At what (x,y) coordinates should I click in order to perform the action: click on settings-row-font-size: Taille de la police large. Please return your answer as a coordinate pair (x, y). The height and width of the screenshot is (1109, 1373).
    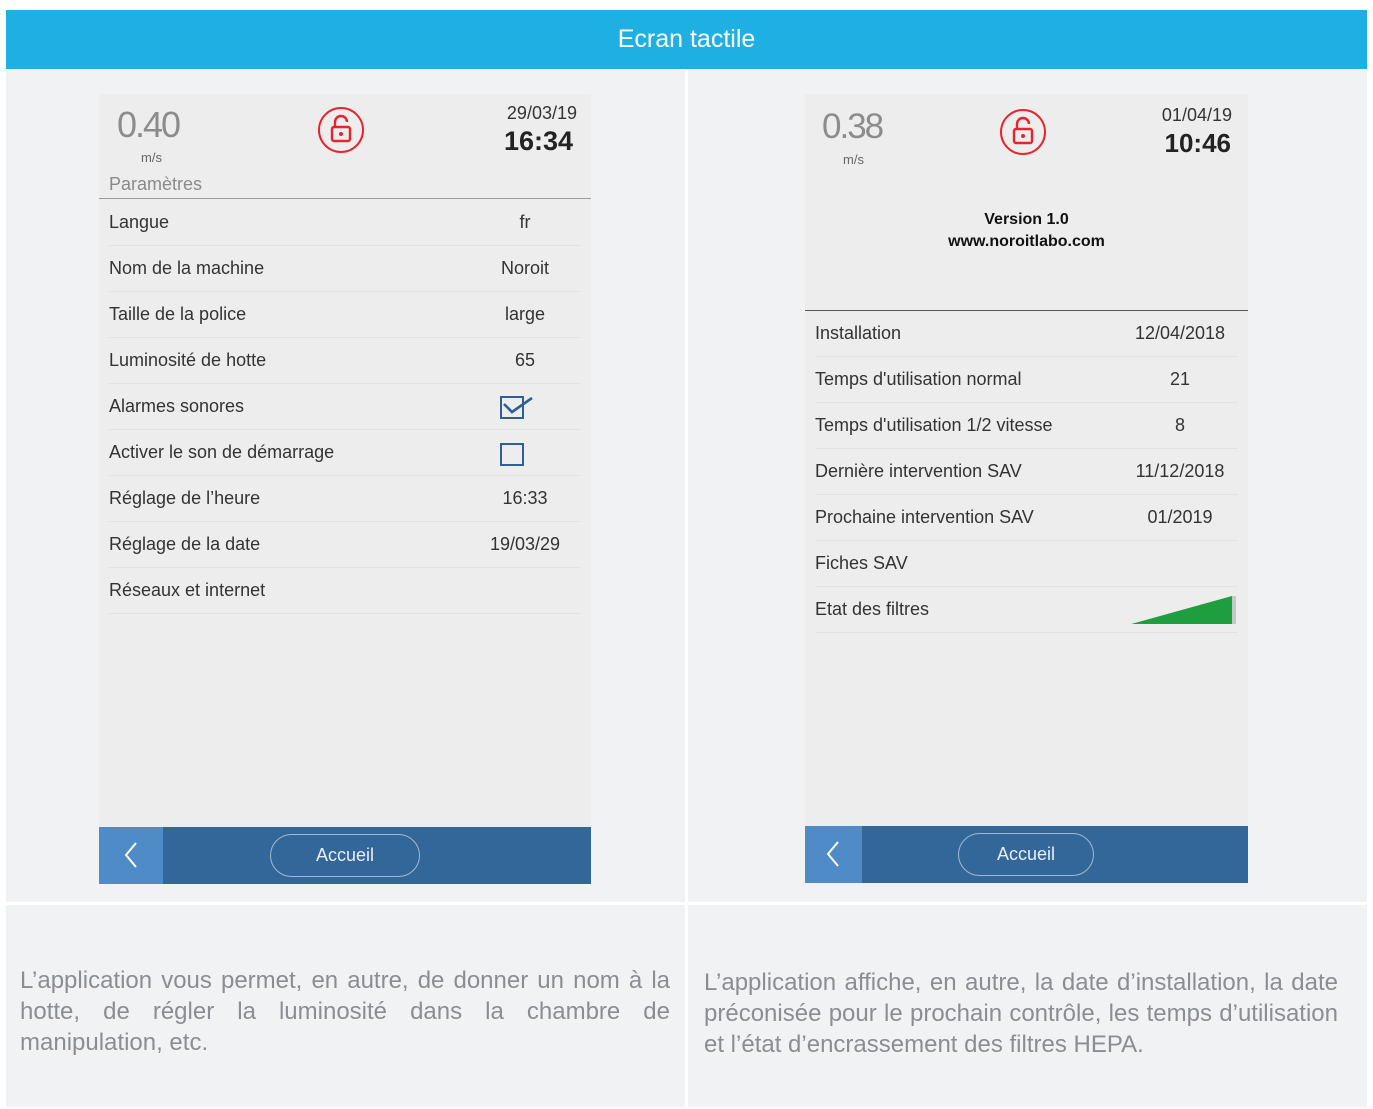
    Looking at the image, I should click on (345, 315).